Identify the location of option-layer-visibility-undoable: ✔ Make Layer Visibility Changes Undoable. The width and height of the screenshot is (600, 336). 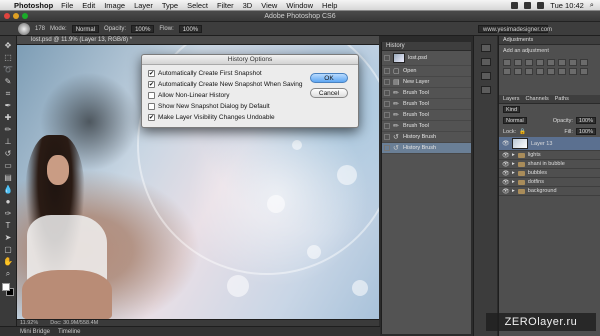
(211, 117).